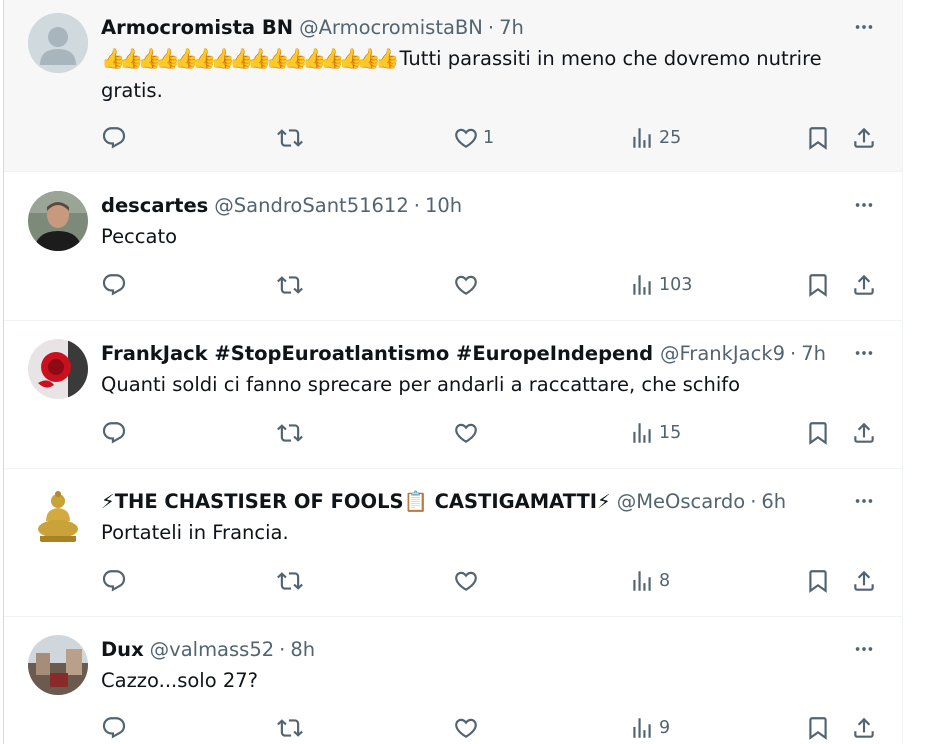  I want to click on user-handle: @FrankJack9, so click(722, 353).